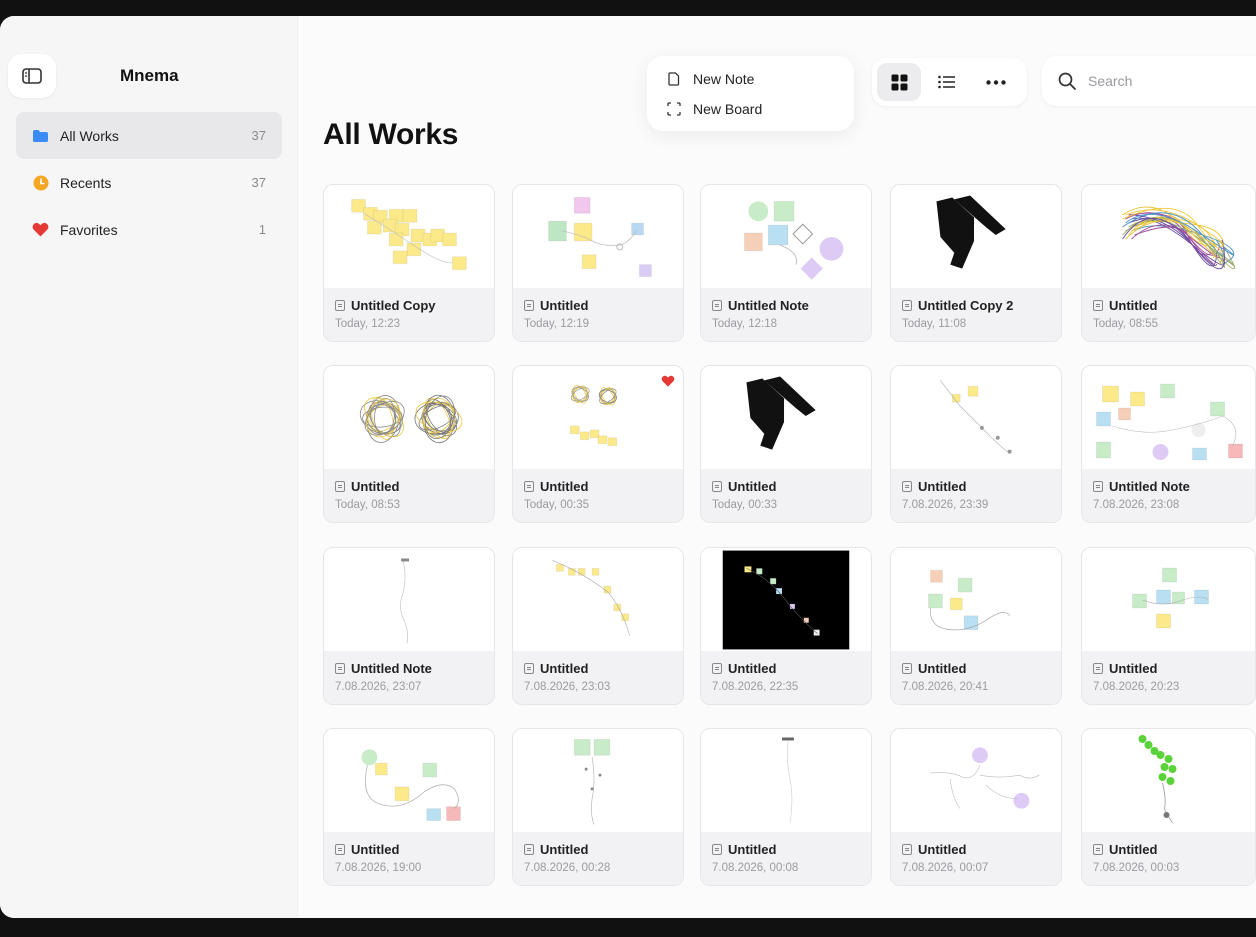 This screenshot has width=1256, height=937. Describe the element at coordinates (947, 82) in the screenshot. I see `list-view-button` at that location.